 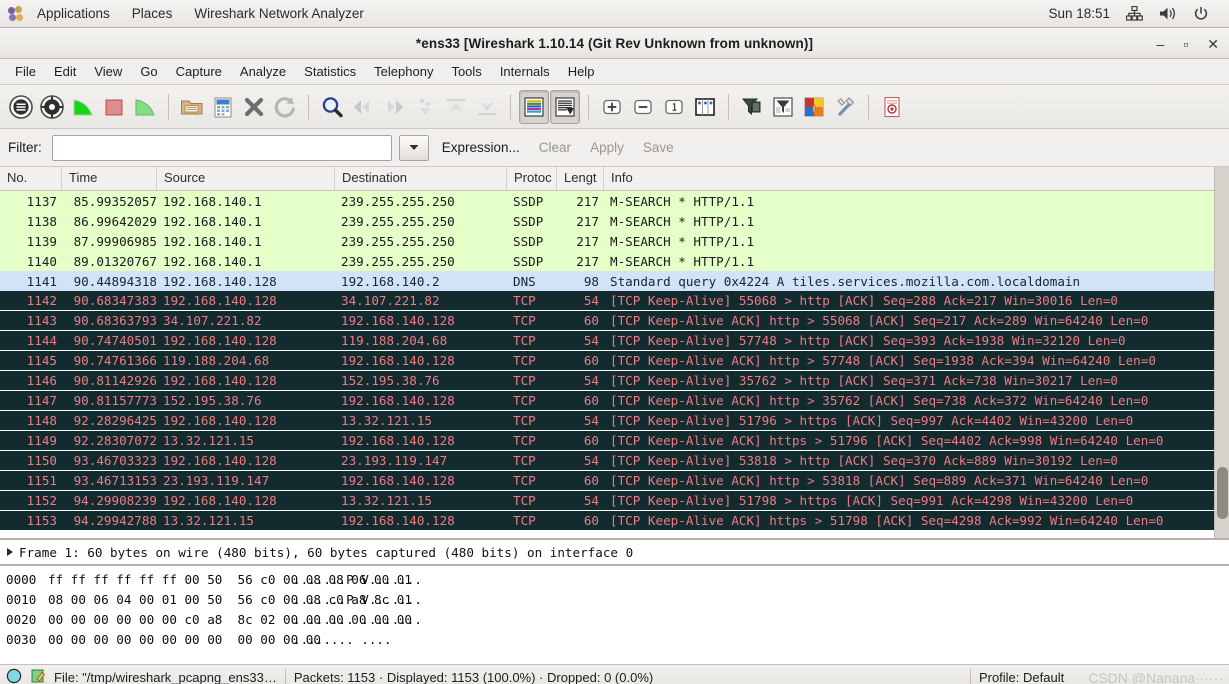 What do you see at coordinates (487, 107) in the screenshot?
I see `go-last-packet-icon` at bounding box center [487, 107].